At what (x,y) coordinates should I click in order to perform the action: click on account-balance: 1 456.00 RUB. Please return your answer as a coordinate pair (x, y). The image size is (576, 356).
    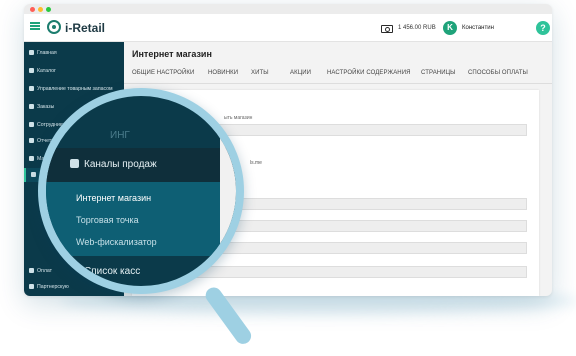
    Looking at the image, I should click on (417, 28).